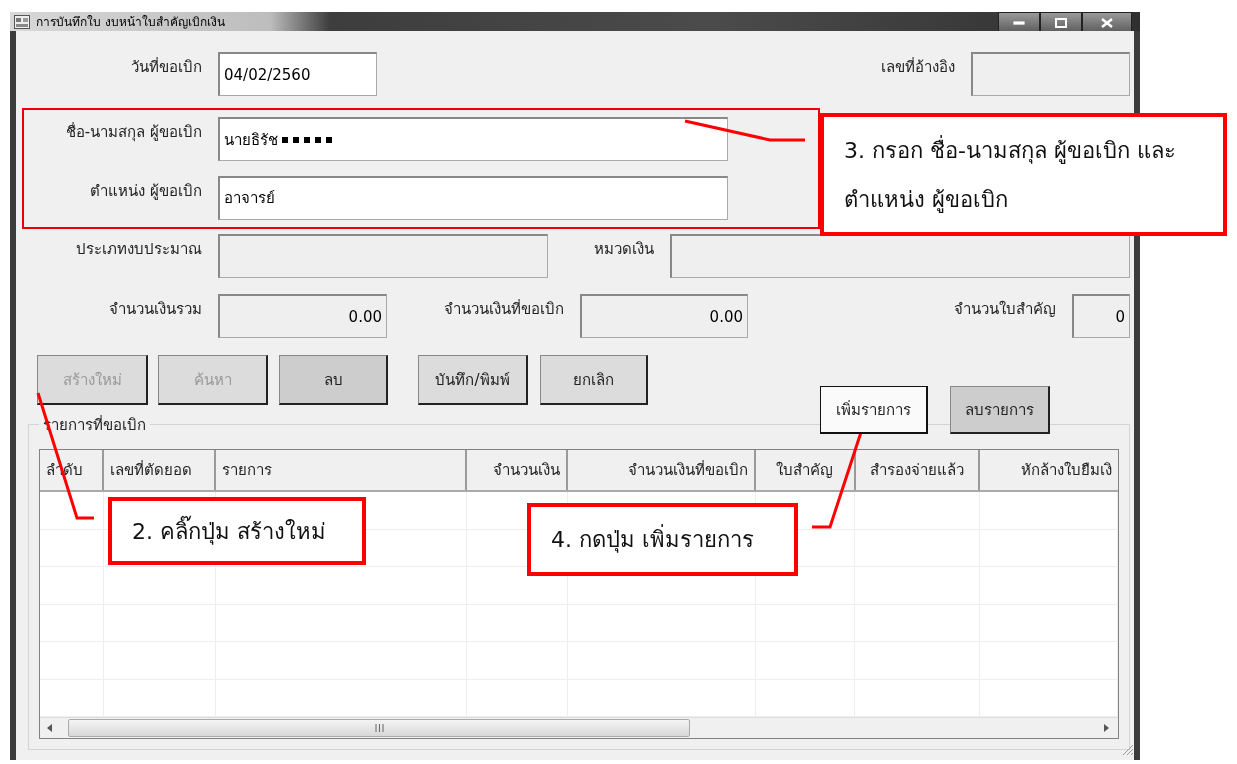 The width and height of the screenshot is (1237, 764). Describe the element at coordinates (379, 728) in the screenshot. I see `grip-lines-icon` at that location.